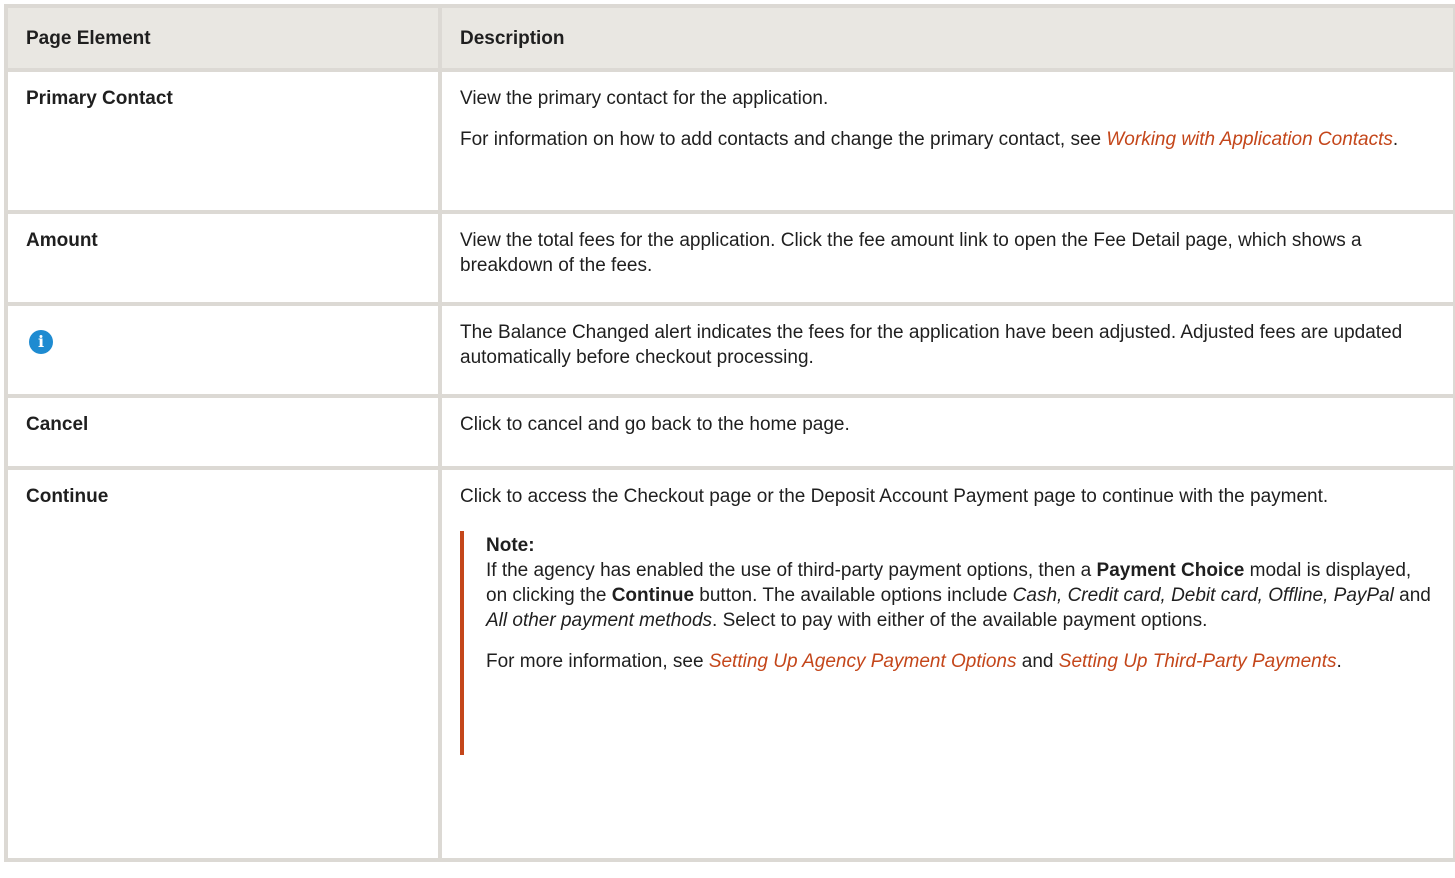 The width and height of the screenshot is (1455, 878). Describe the element at coordinates (223, 38) in the screenshot. I see `column-header-page-element: Page Element` at that location.